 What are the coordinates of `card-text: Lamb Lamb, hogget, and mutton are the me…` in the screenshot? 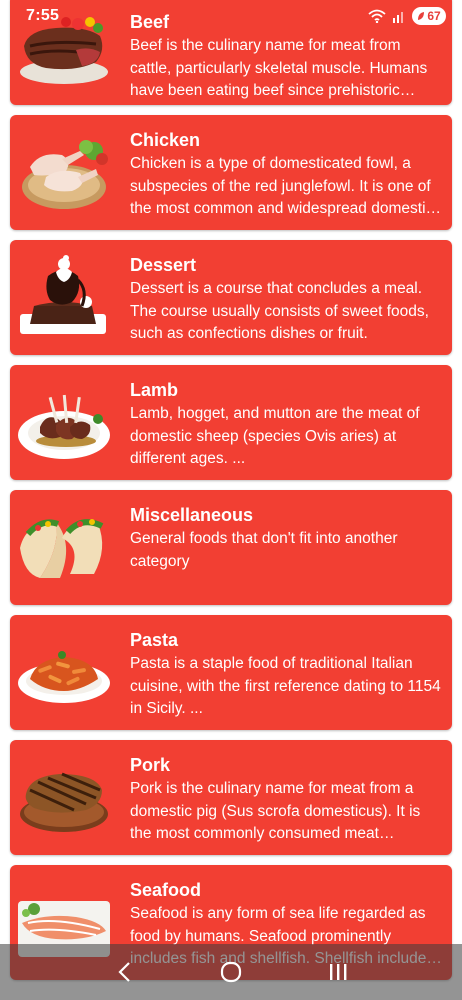 It's located at (285, 422).